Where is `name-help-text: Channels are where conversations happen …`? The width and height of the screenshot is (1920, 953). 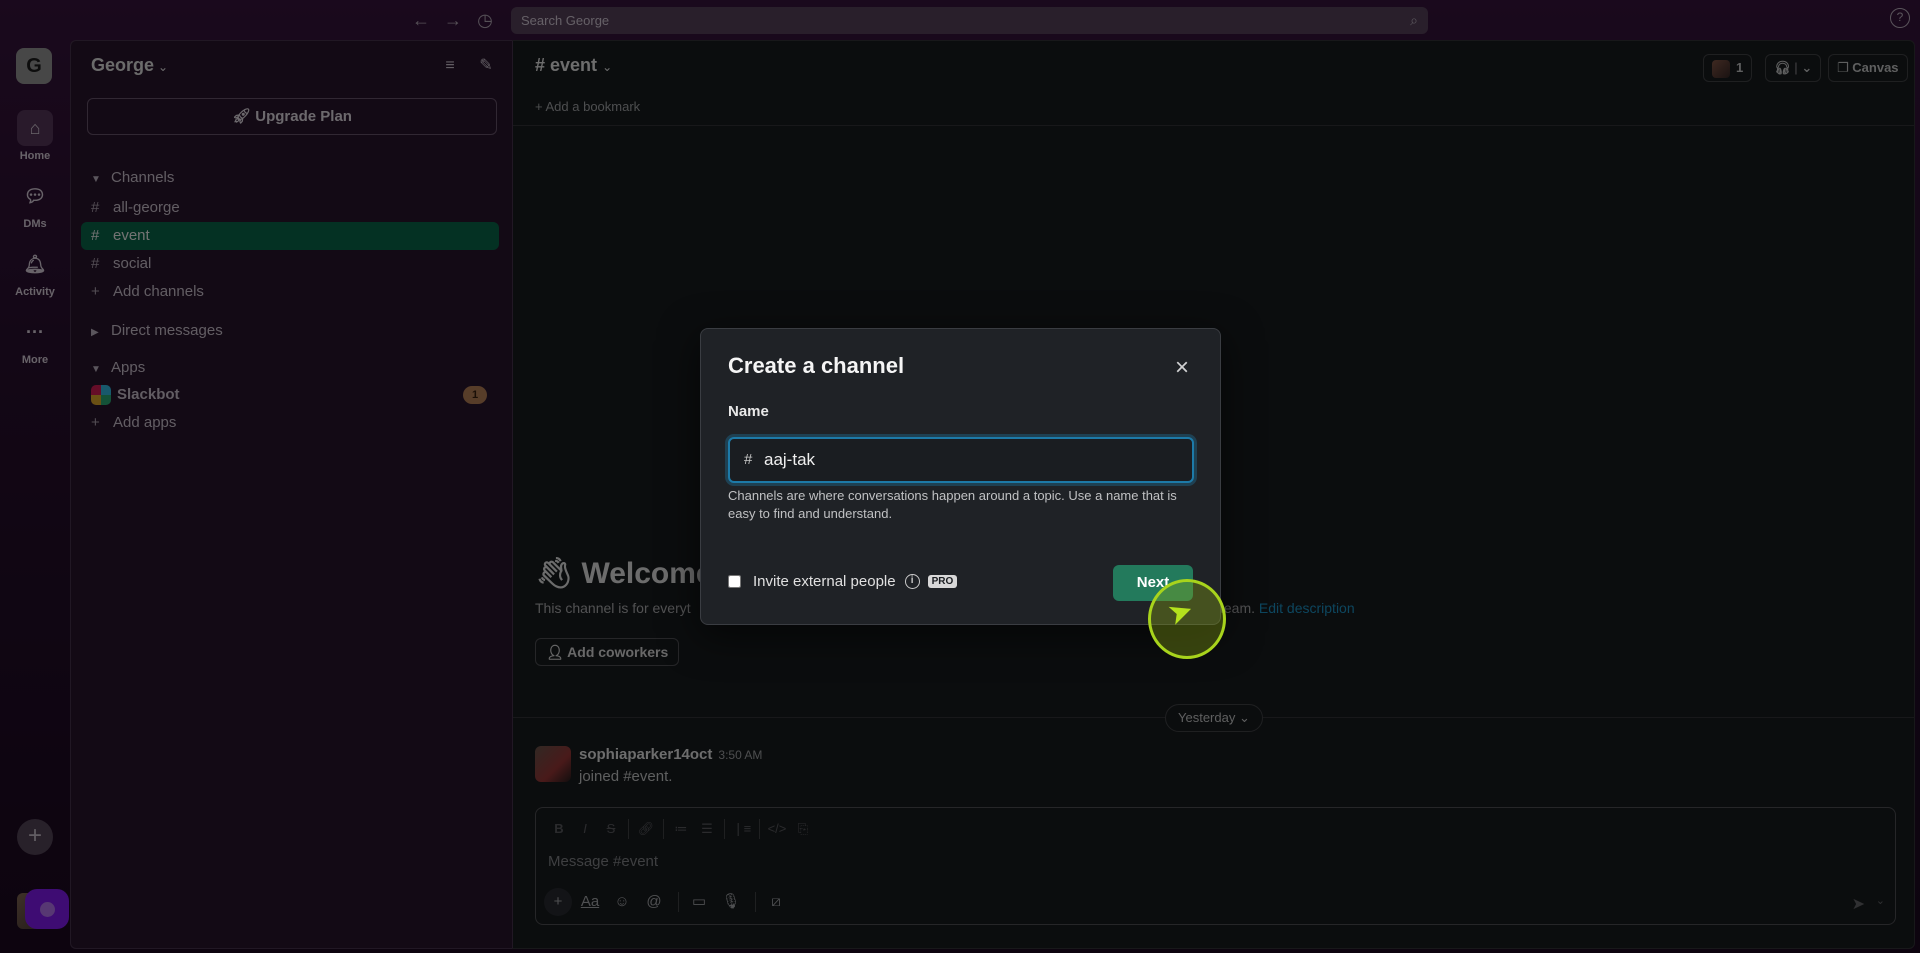
name-help-text: Channels are where conversations happen … is located at coordinates (952, 504).